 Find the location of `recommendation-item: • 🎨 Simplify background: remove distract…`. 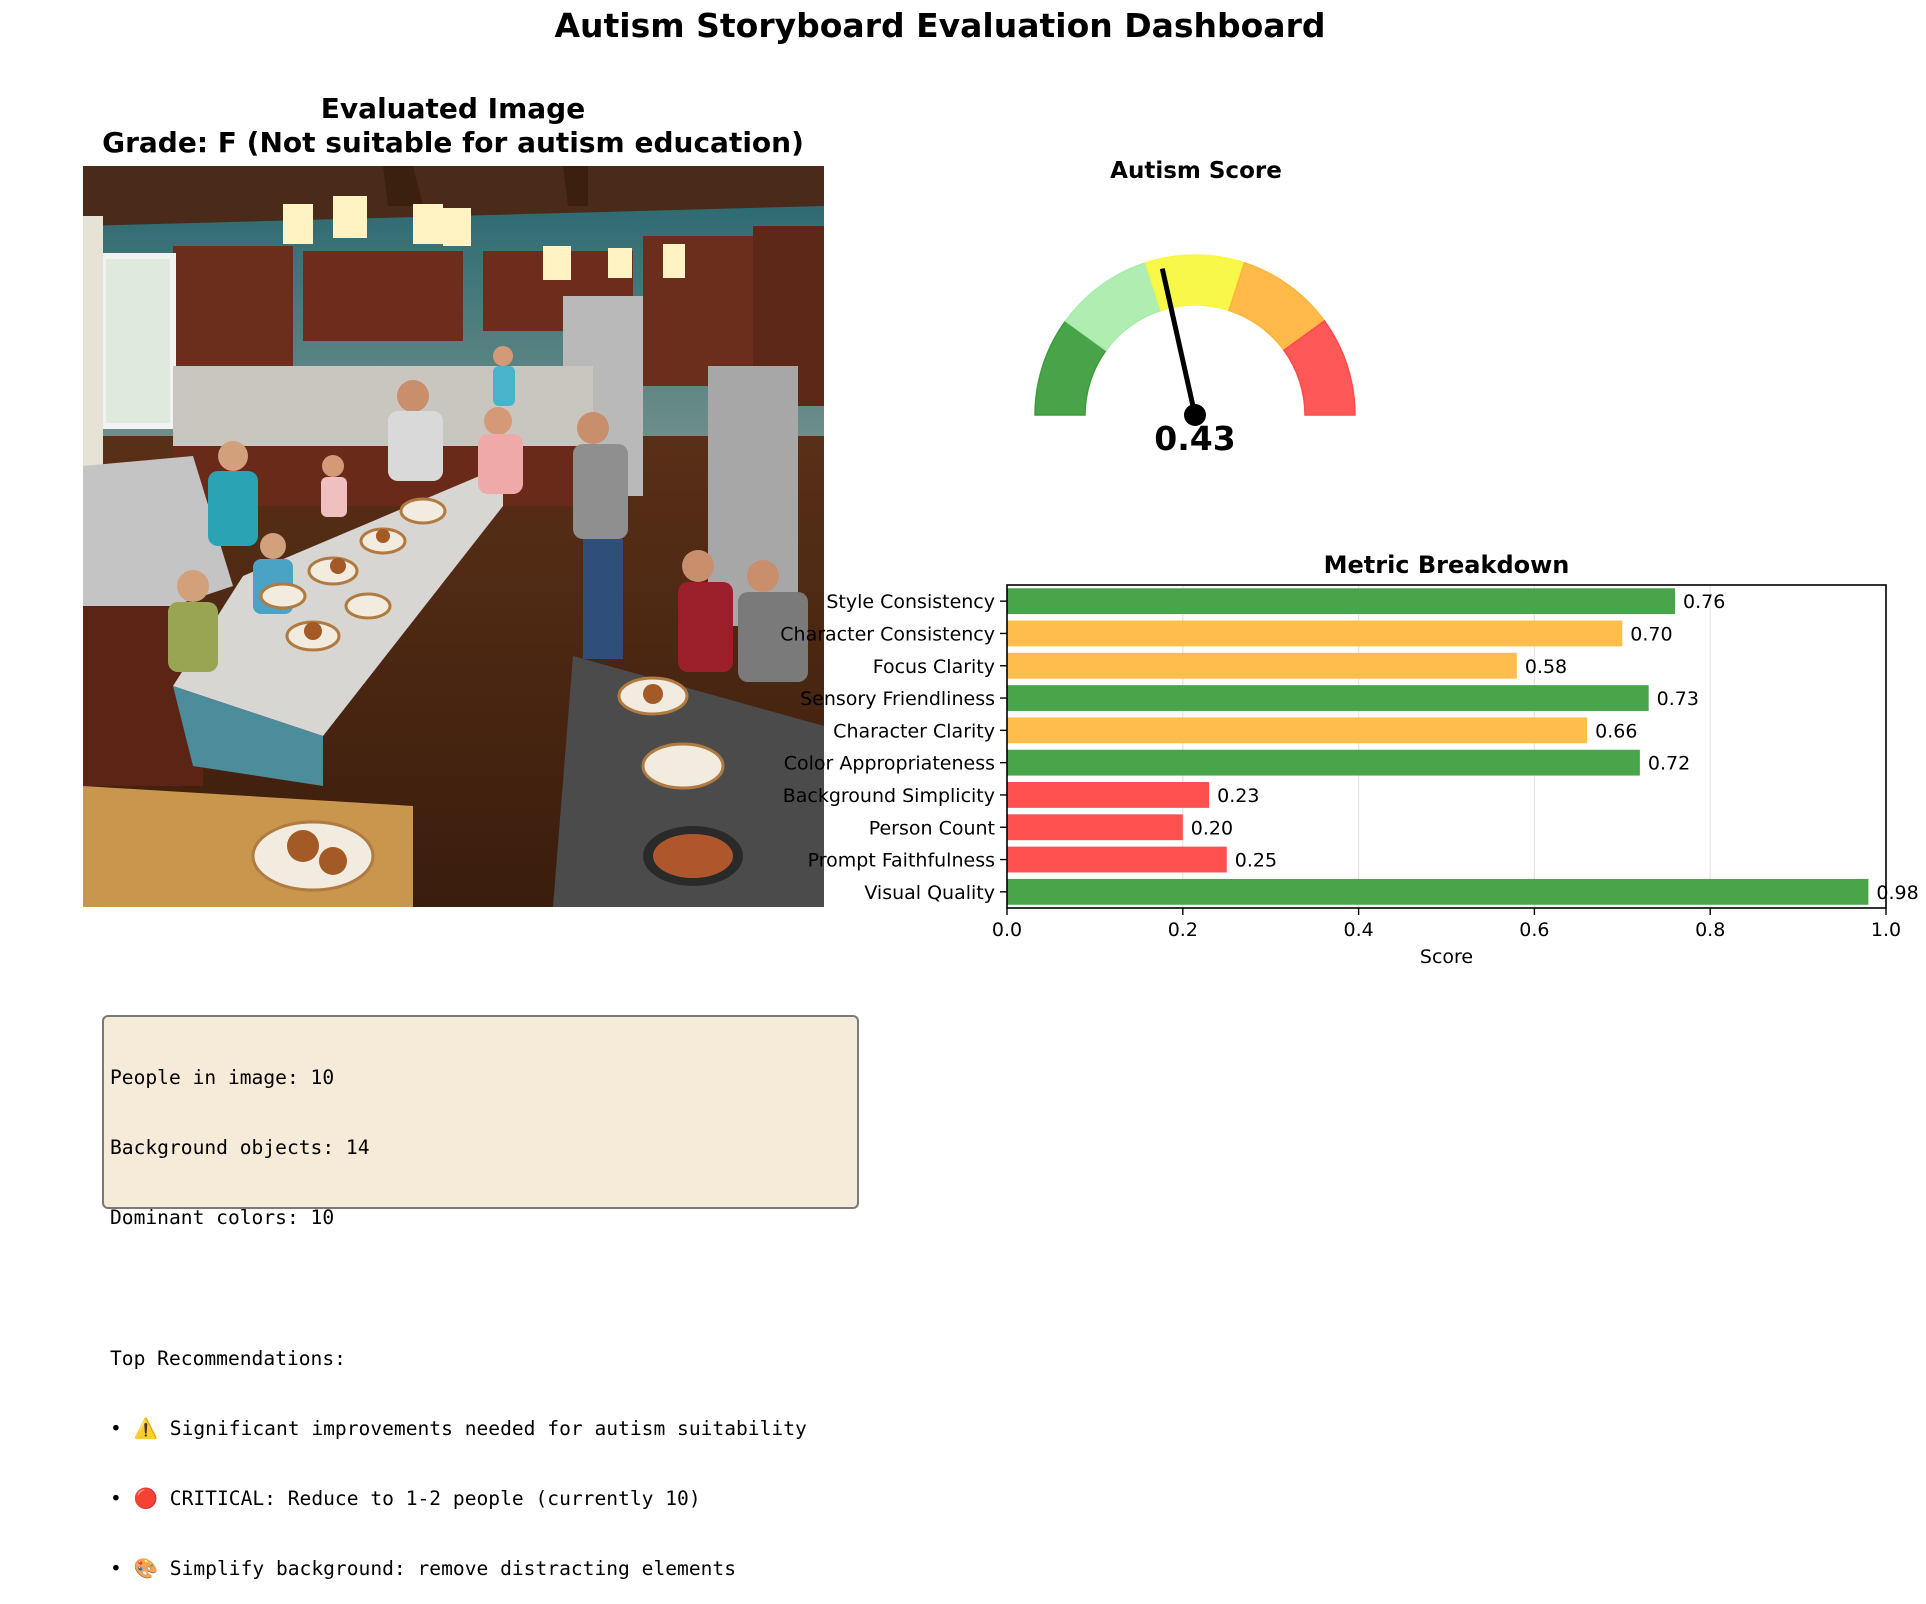

recommendation-item: • 🎨 Simplify background: remove distract… is located at coordinates (423, 1569).